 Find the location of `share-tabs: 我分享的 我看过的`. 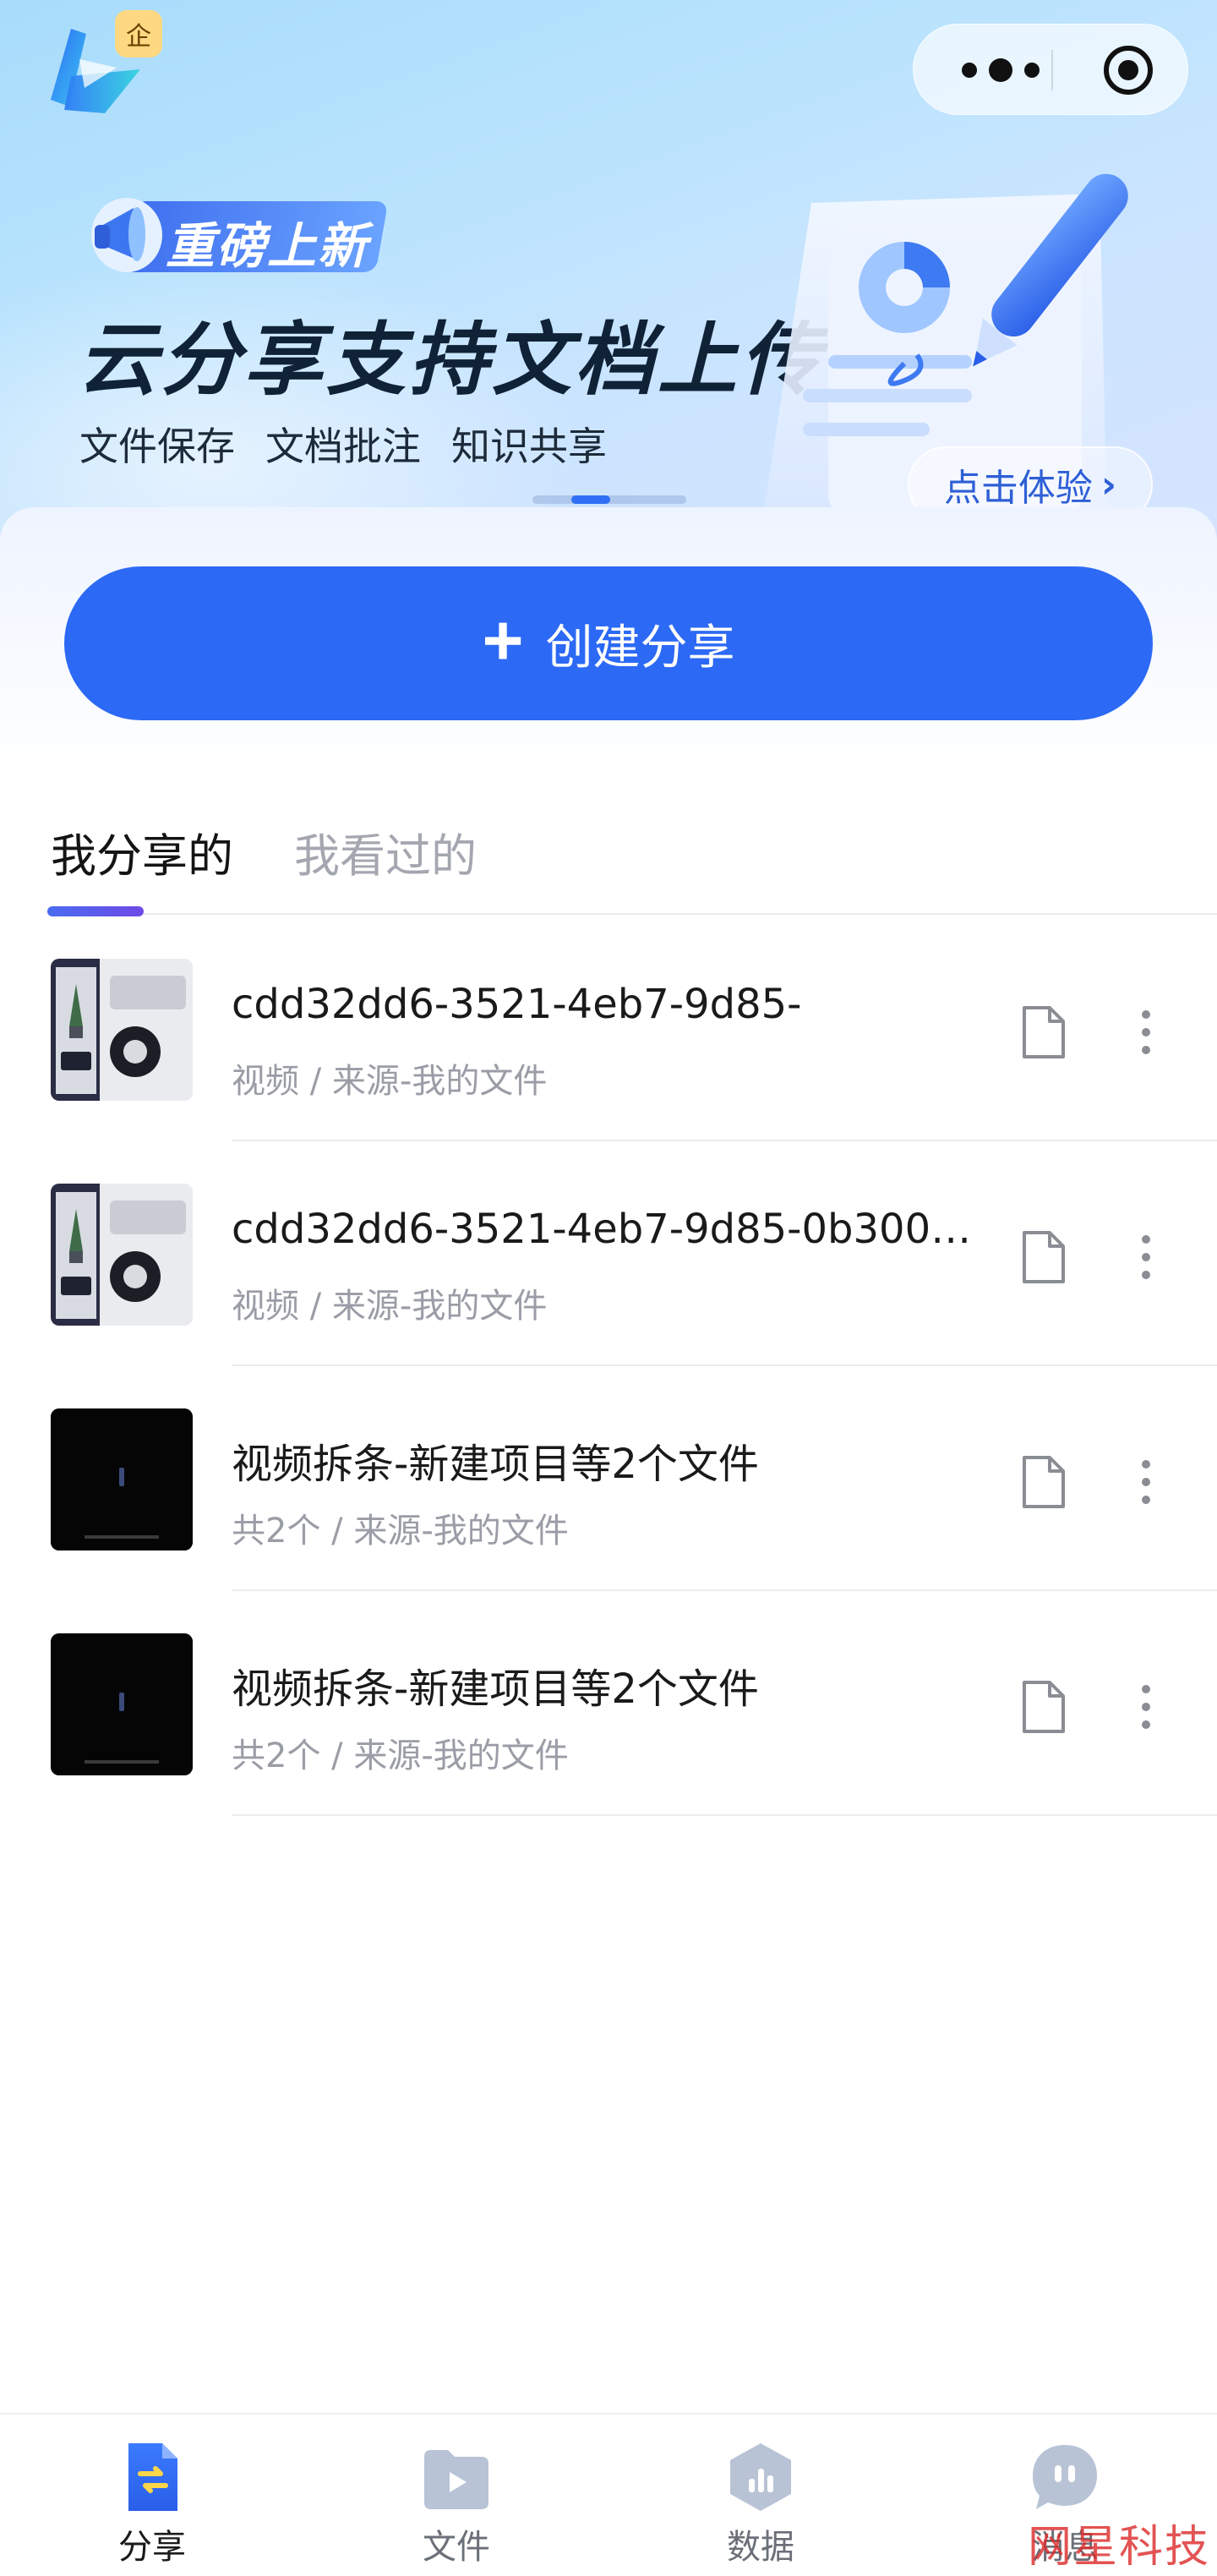

share-tabs: 我分享的 我看过的 is located at coordinates (264, 869).